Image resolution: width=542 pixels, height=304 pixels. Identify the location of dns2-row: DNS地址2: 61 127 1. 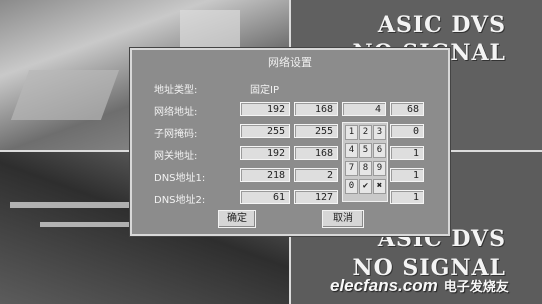
(290, 198).